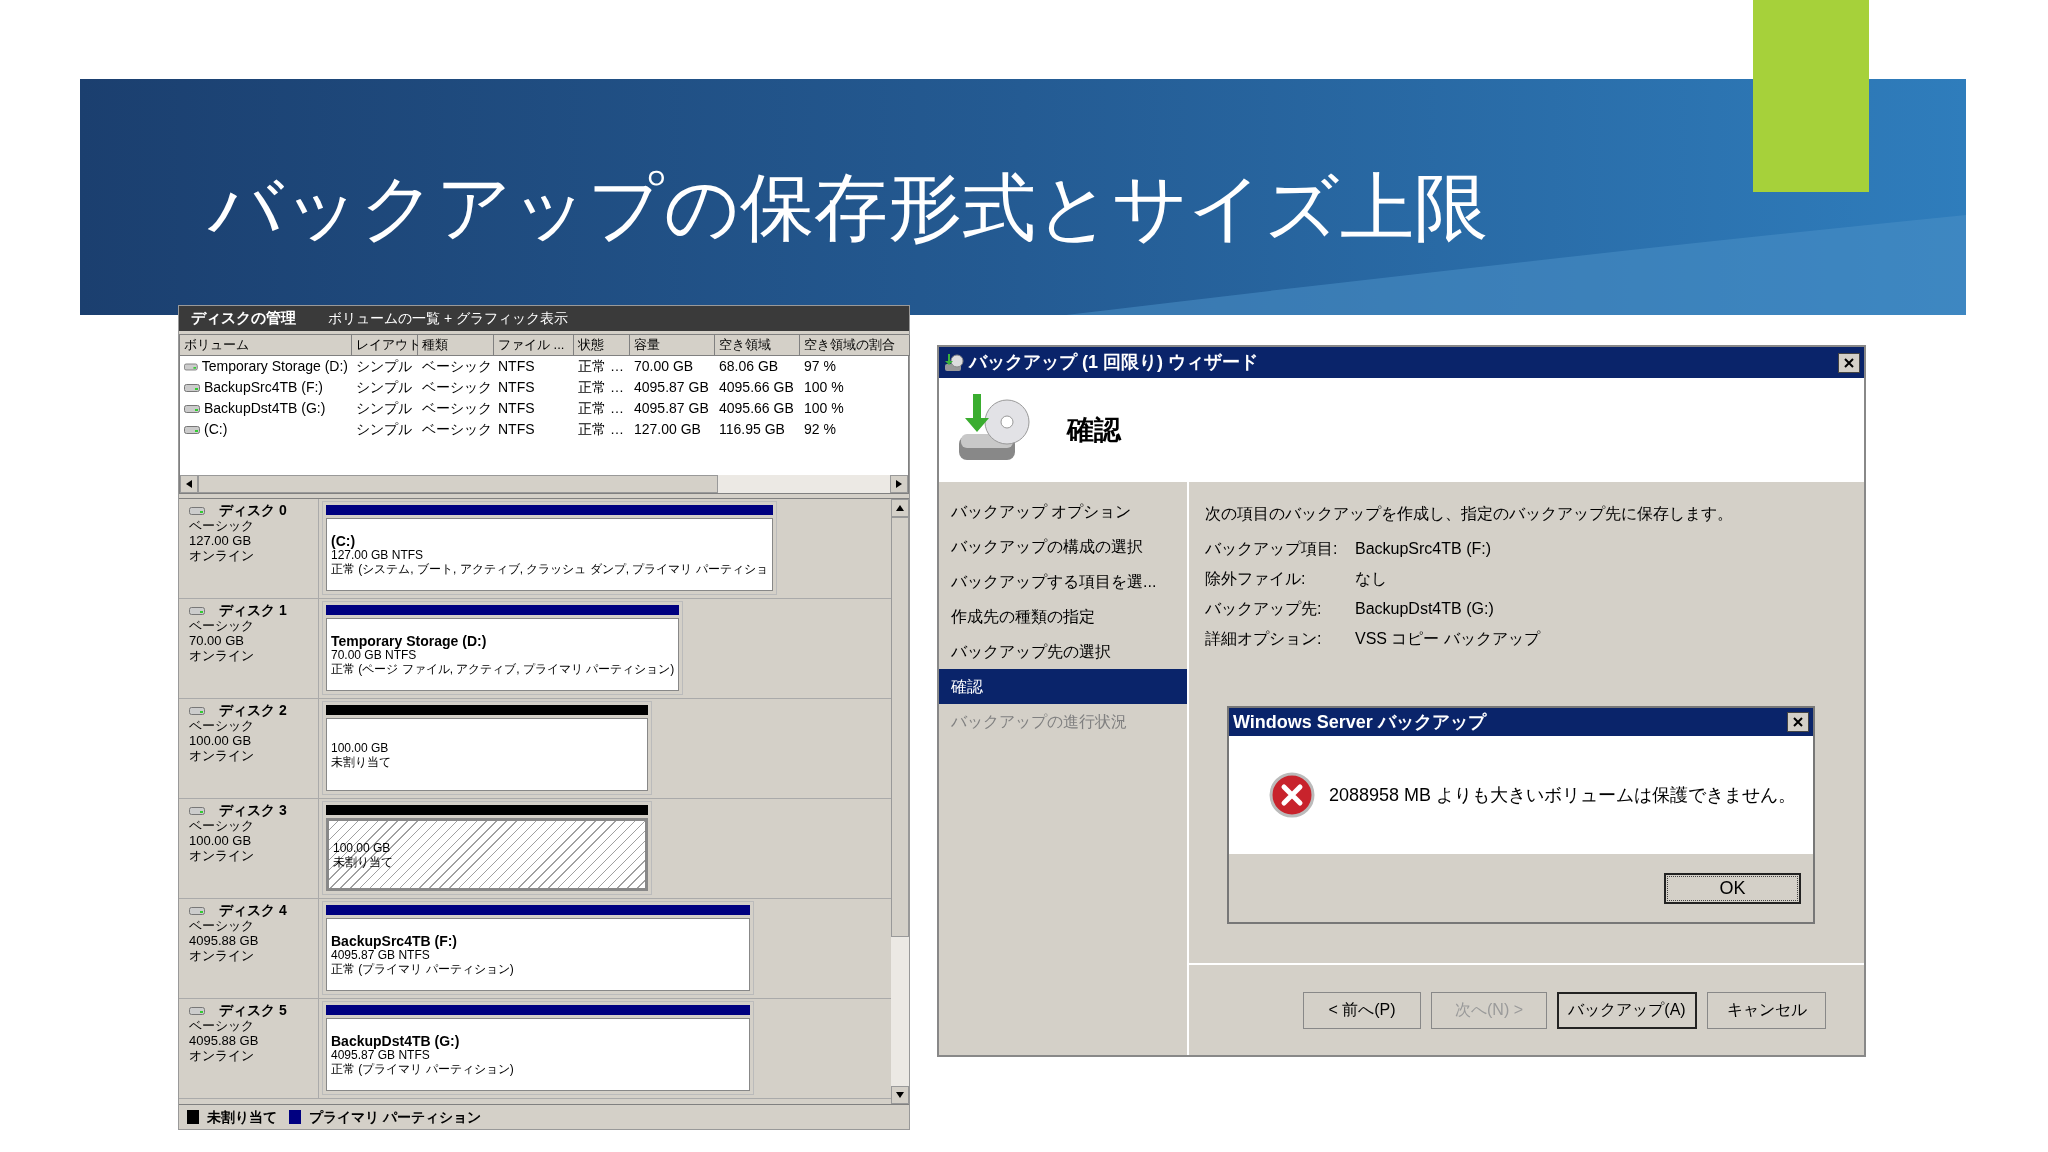 The image size is (2048, 1152). I want to click on legend-label: 未割り当て, so click(242, 1117).